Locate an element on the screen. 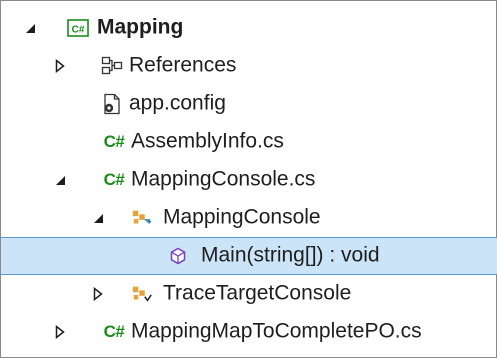  tree-item-mappingmaptocompletepo-cs: C# MappingMapToCompletePO.cs is located at coordinates (249, 332).